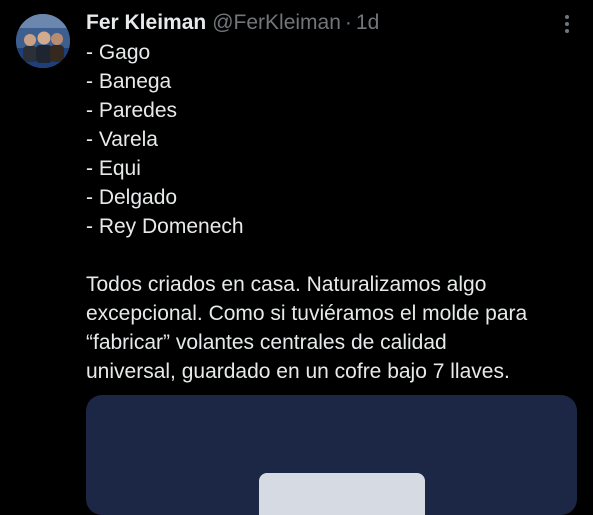 The width and height of the screenshot is (593, 515). I want to click on author-handle: @FerKleiman, so click(276, 23).